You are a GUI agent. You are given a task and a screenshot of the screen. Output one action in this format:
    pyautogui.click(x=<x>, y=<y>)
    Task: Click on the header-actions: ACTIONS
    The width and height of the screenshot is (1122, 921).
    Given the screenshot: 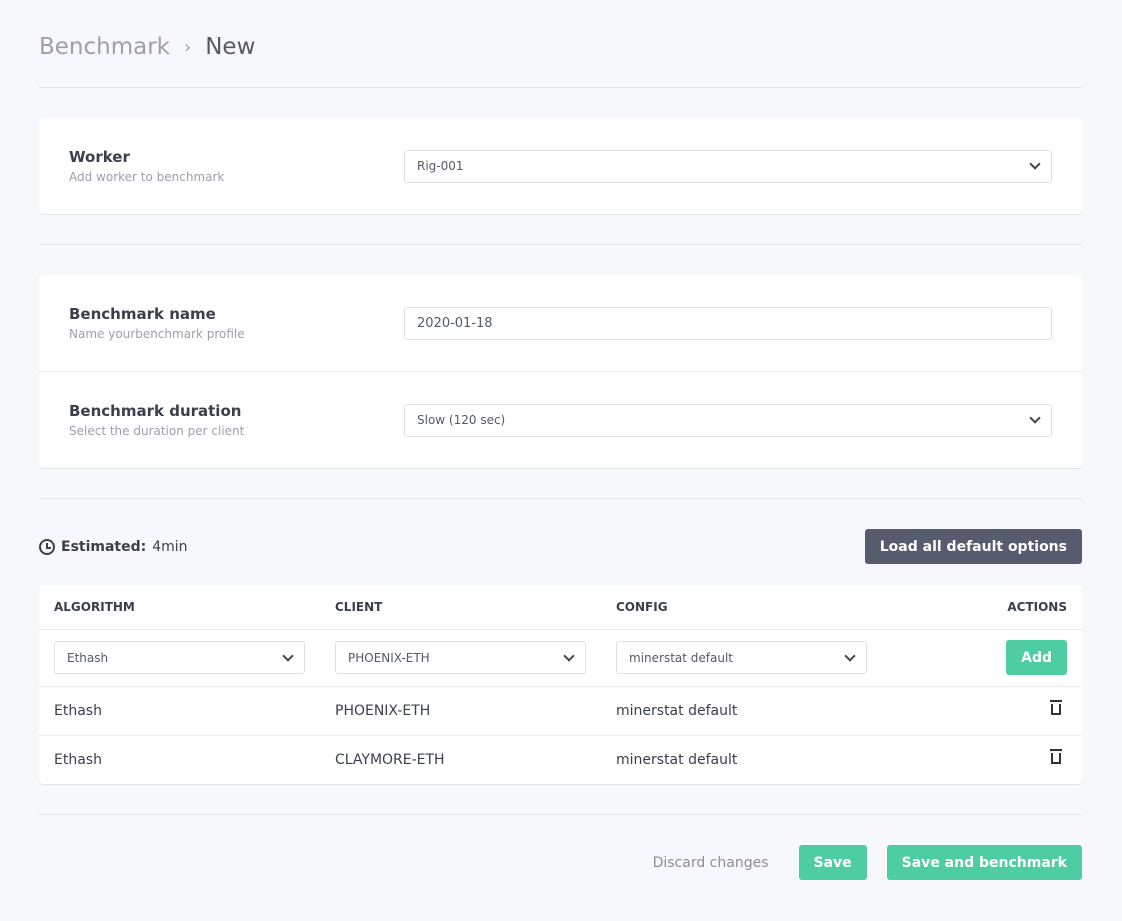 What is the action you would take?
    pyautogui.click(x=1023, y=607)
    